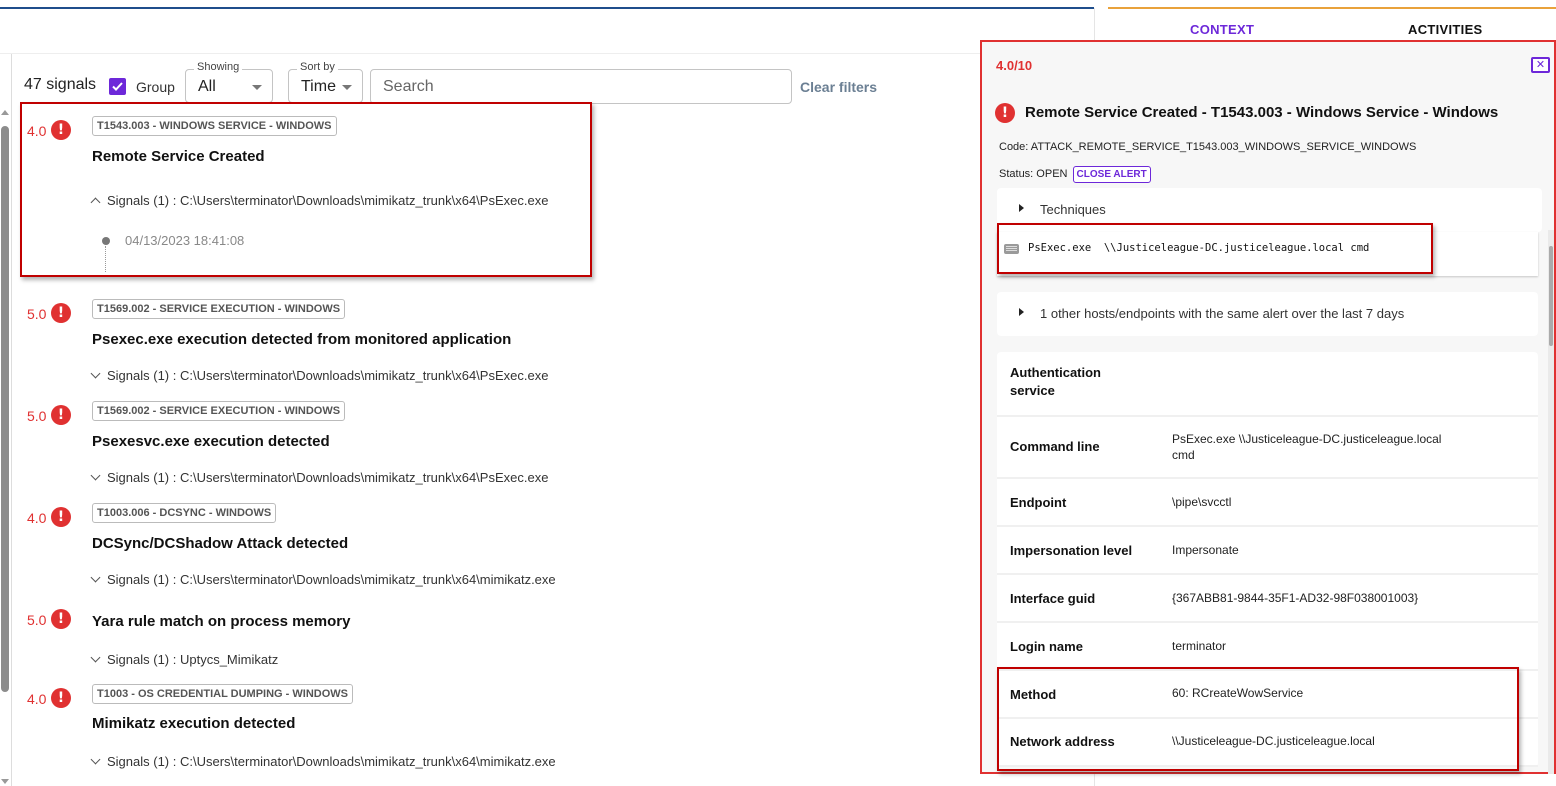 The height and width of the screenshot is (786, 1556). I want to click on group-label: Group, so click(155, 87).